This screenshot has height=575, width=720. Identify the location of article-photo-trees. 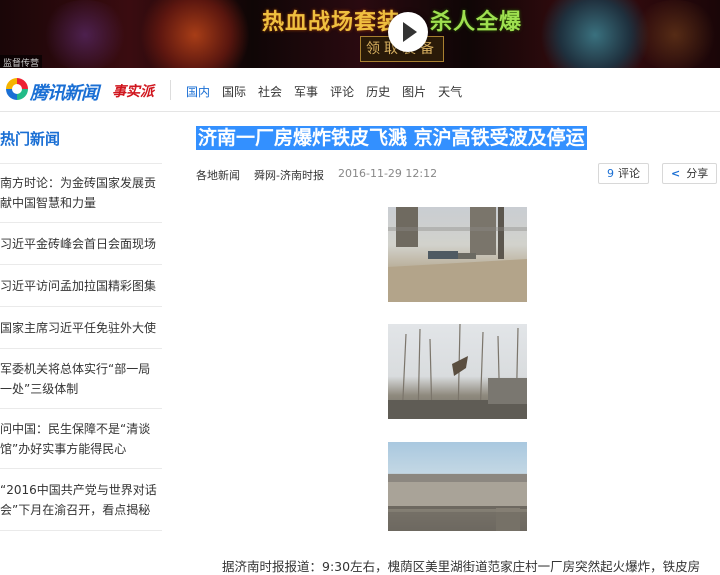
(457, 371).